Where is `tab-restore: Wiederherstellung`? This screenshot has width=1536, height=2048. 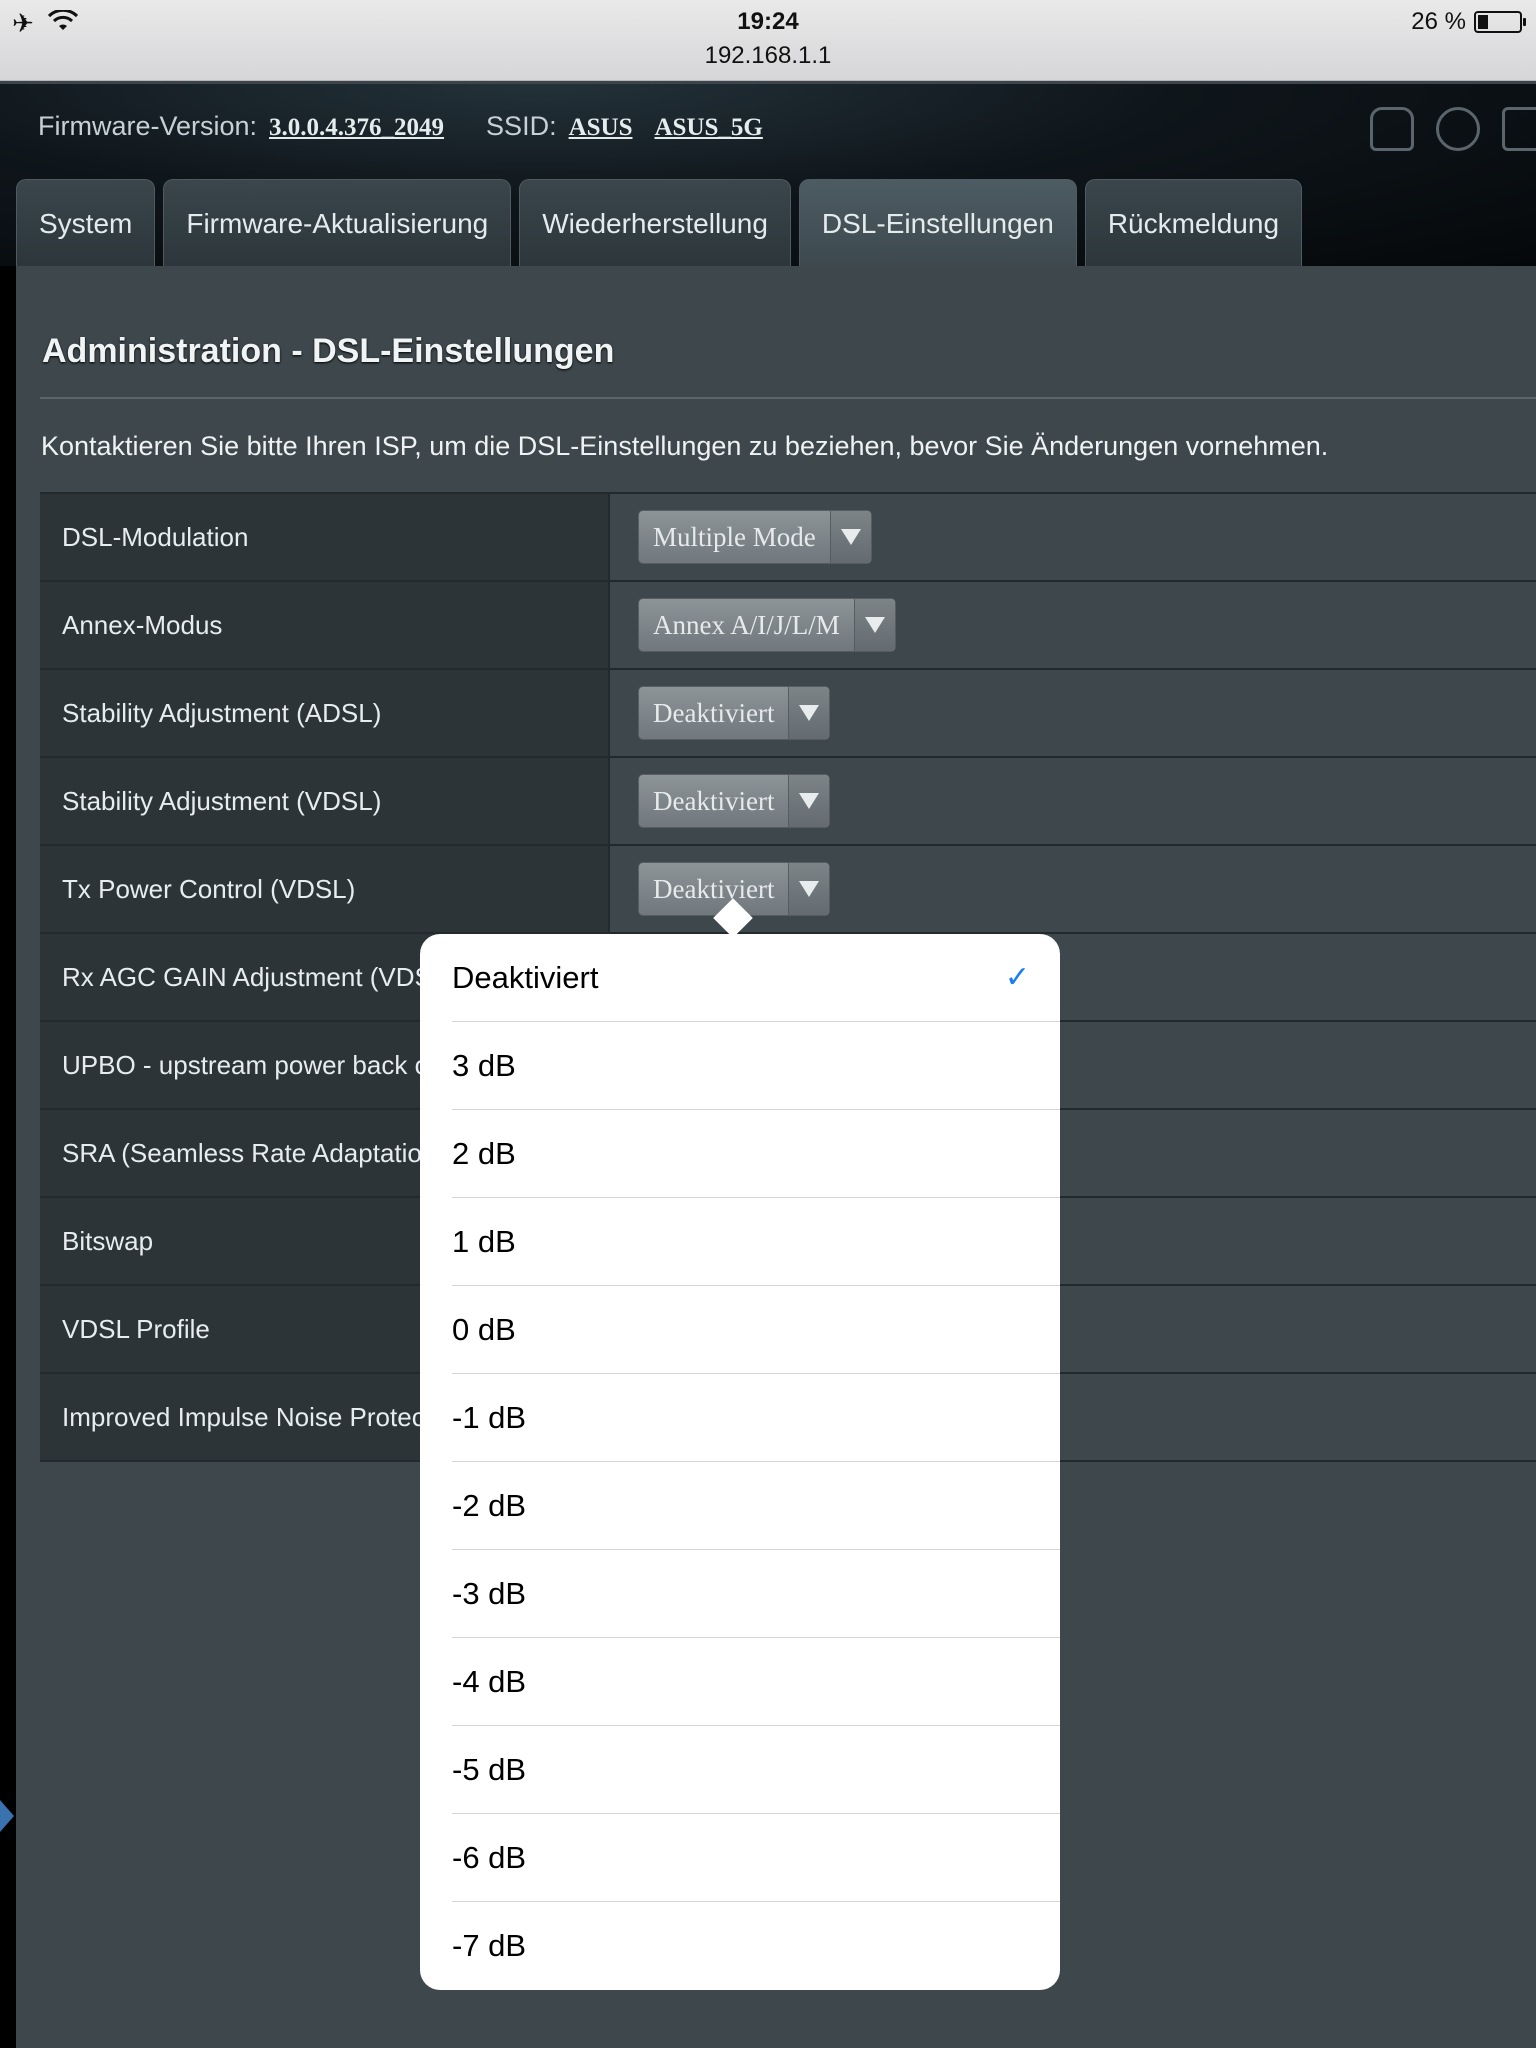
tab-restore: Wiederherstellung is located at coordinates (655, 222).